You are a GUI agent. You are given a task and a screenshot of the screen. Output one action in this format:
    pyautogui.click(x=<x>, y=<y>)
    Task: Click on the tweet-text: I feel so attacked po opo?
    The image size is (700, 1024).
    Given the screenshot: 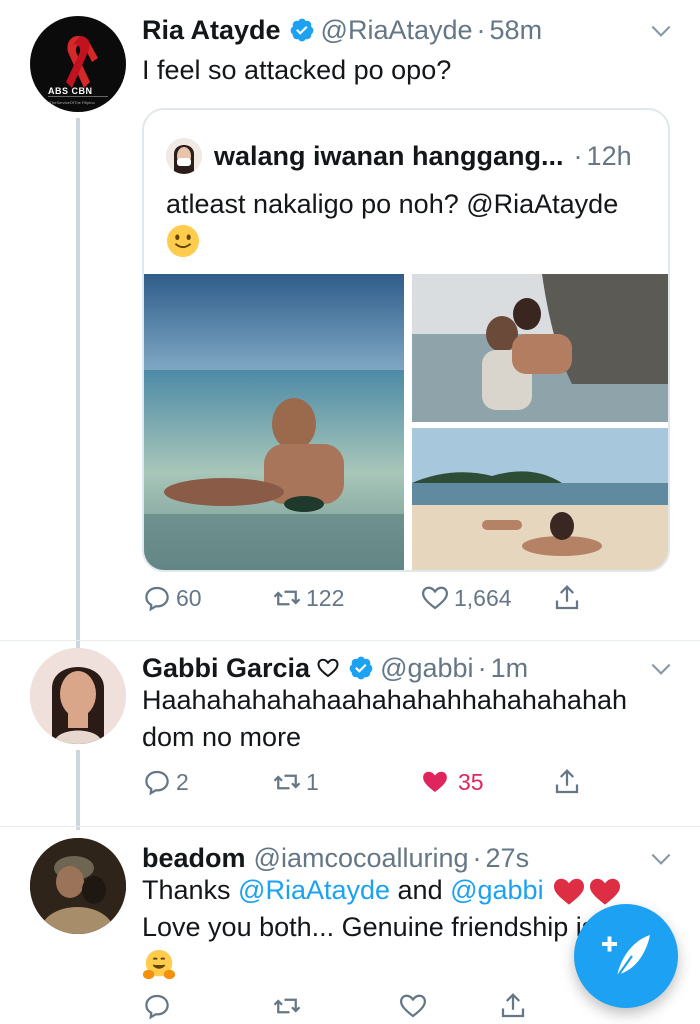 What is the action you would take?
    pyautogui.click(x=297, y=70)
    